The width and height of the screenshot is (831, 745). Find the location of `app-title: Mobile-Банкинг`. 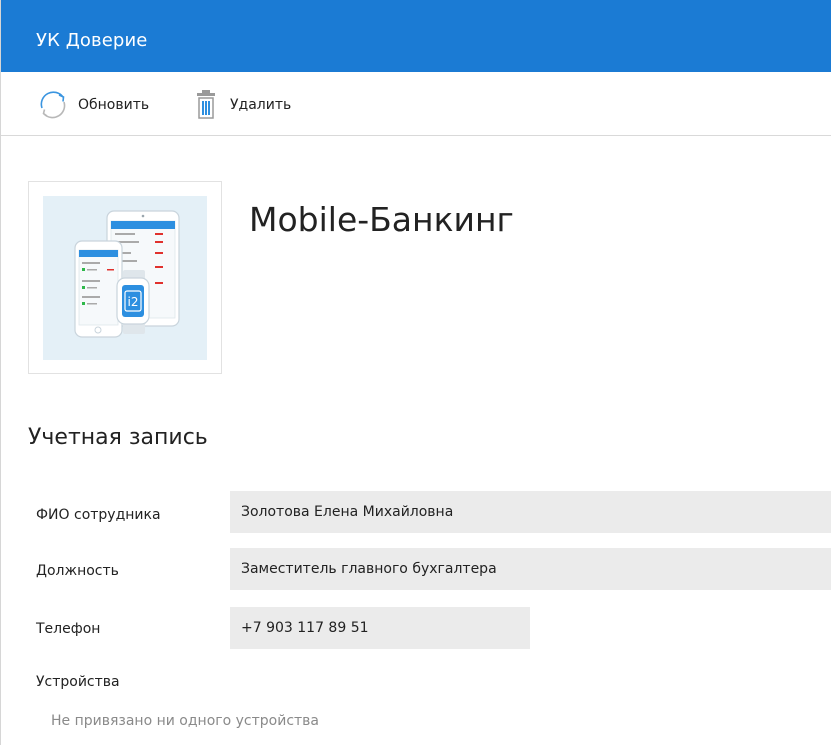

app-title: Mobile-Банкинг is located at coordinates (381, 219).